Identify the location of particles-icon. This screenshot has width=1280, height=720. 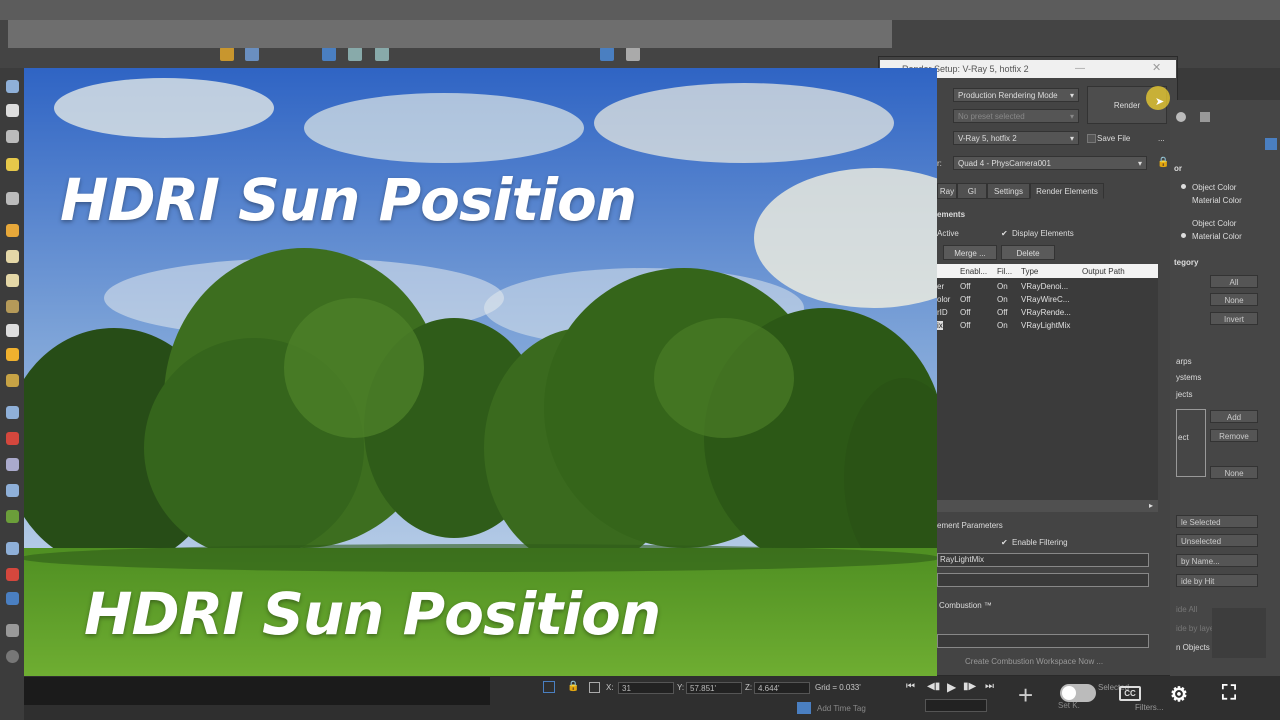
(12, 438).